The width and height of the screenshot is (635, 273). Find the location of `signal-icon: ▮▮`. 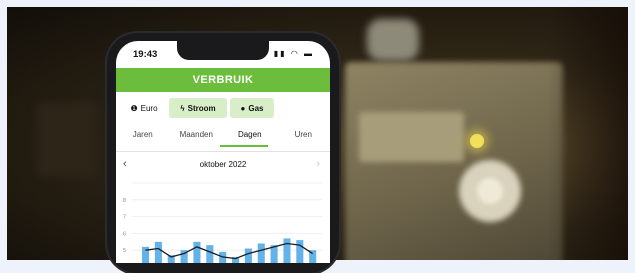

signal-icon: ▮▮ is located at coordinates (280, 53).